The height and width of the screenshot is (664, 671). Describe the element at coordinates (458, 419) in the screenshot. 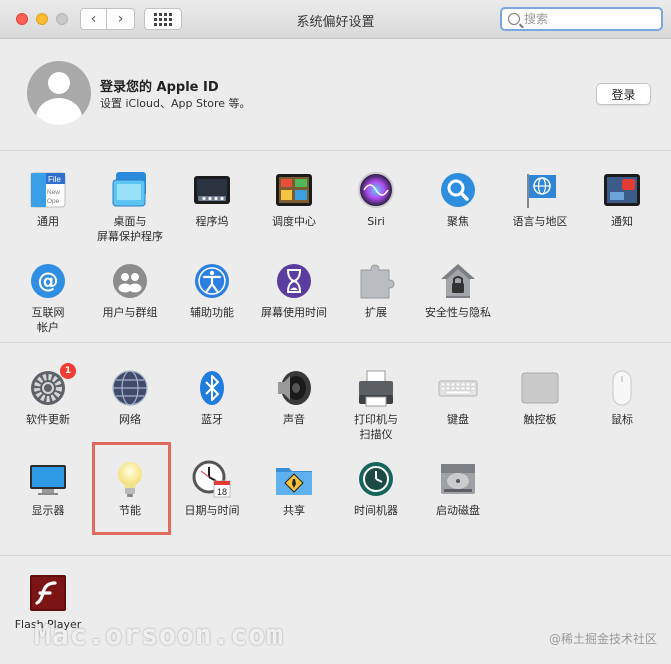

I see `pref-label: 键盘` at that location.